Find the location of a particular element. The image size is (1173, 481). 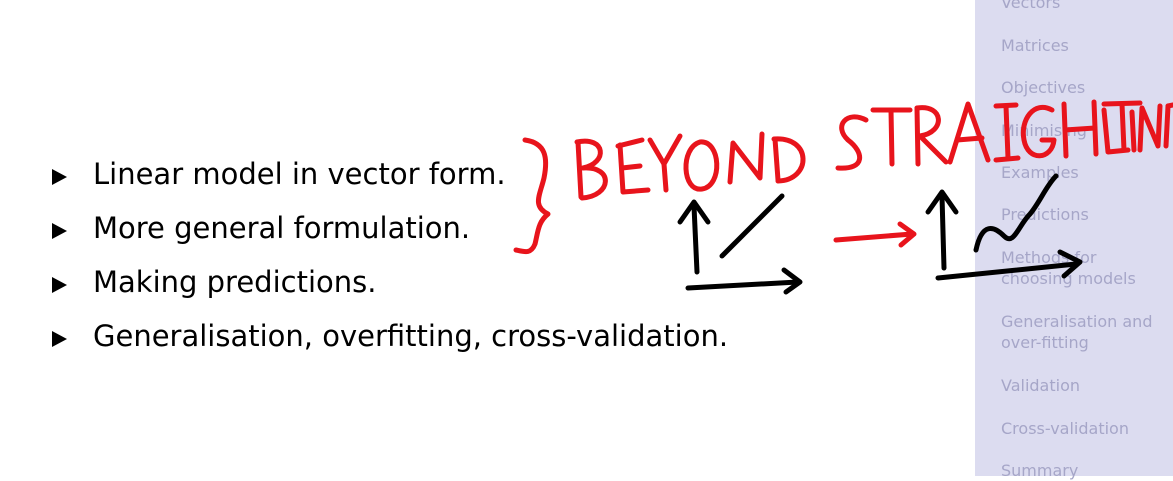

red-arrow-line is located at coordinates (874, 237).